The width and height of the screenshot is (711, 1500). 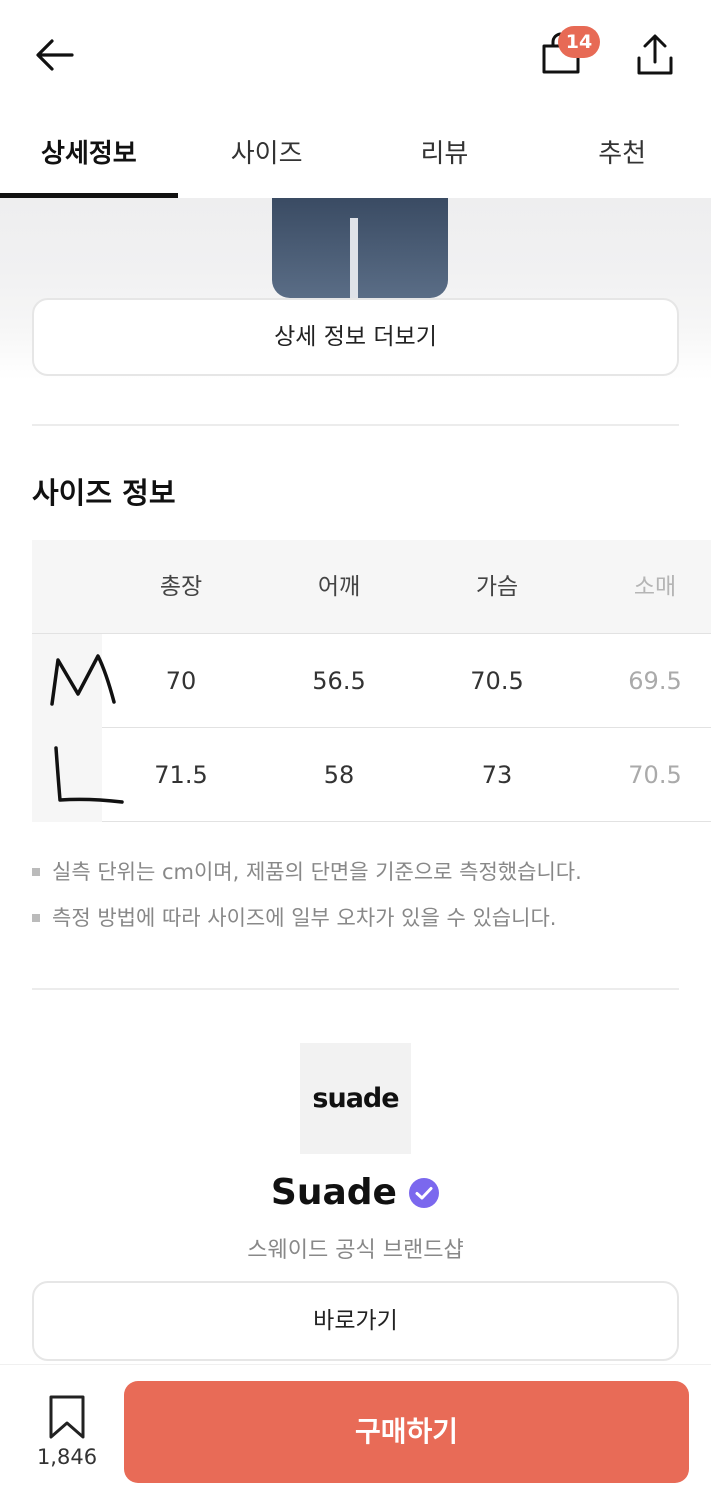 I want to click on table-cell: 70, so click(x=181, y=681).